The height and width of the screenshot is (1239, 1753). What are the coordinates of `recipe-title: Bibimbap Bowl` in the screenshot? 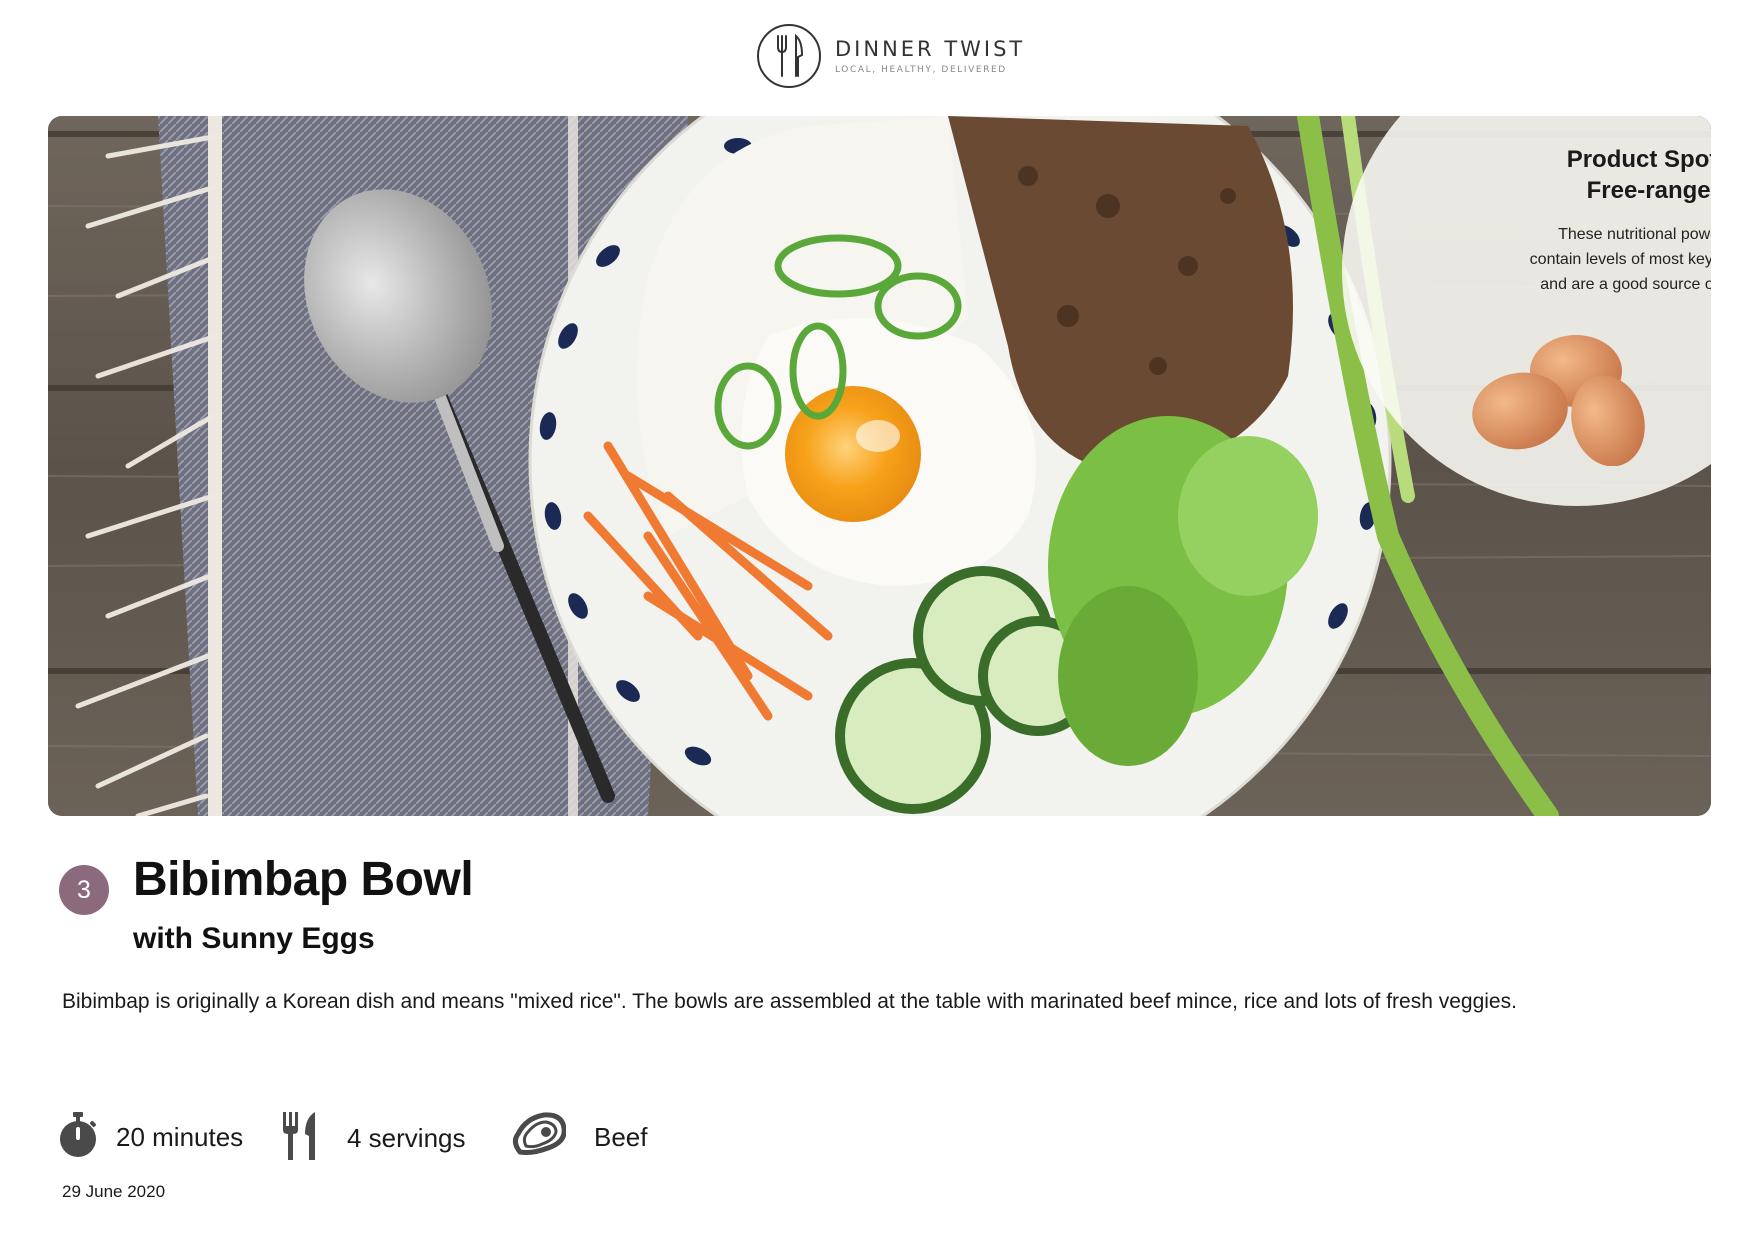 It's located at (303, 879).